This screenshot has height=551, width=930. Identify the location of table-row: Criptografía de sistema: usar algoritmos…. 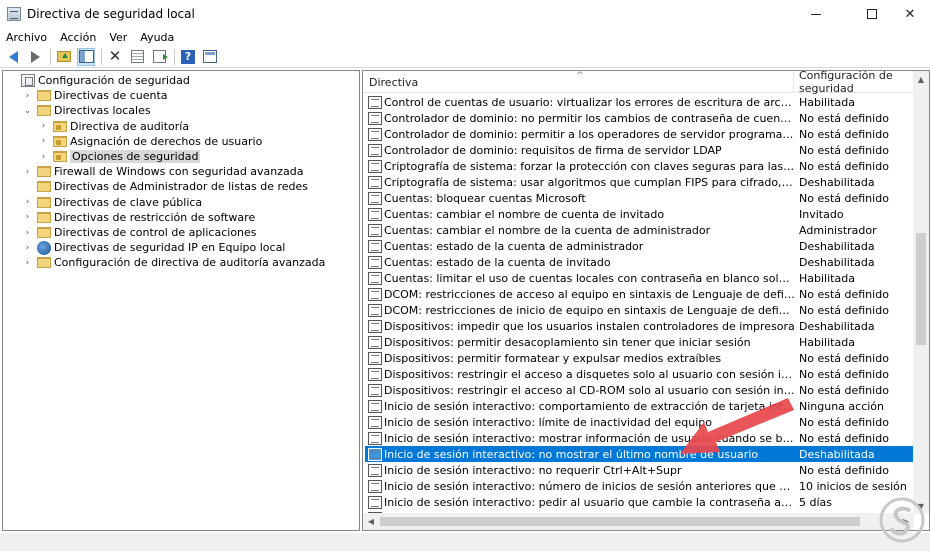
(639, 182).